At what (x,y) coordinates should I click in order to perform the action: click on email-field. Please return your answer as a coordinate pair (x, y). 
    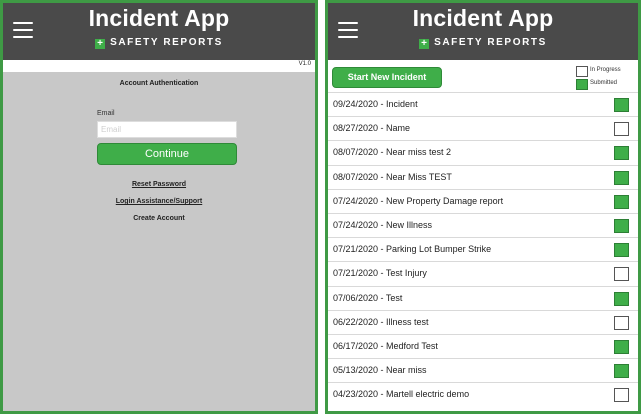
    Looking at the image, I should click on (167, 129).